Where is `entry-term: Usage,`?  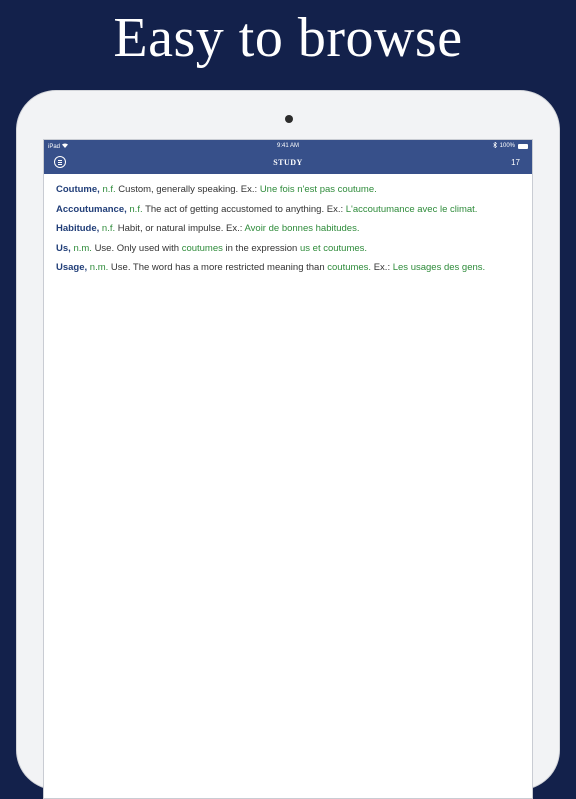 entry-term: Usage, is located at coordinates (72, 267).